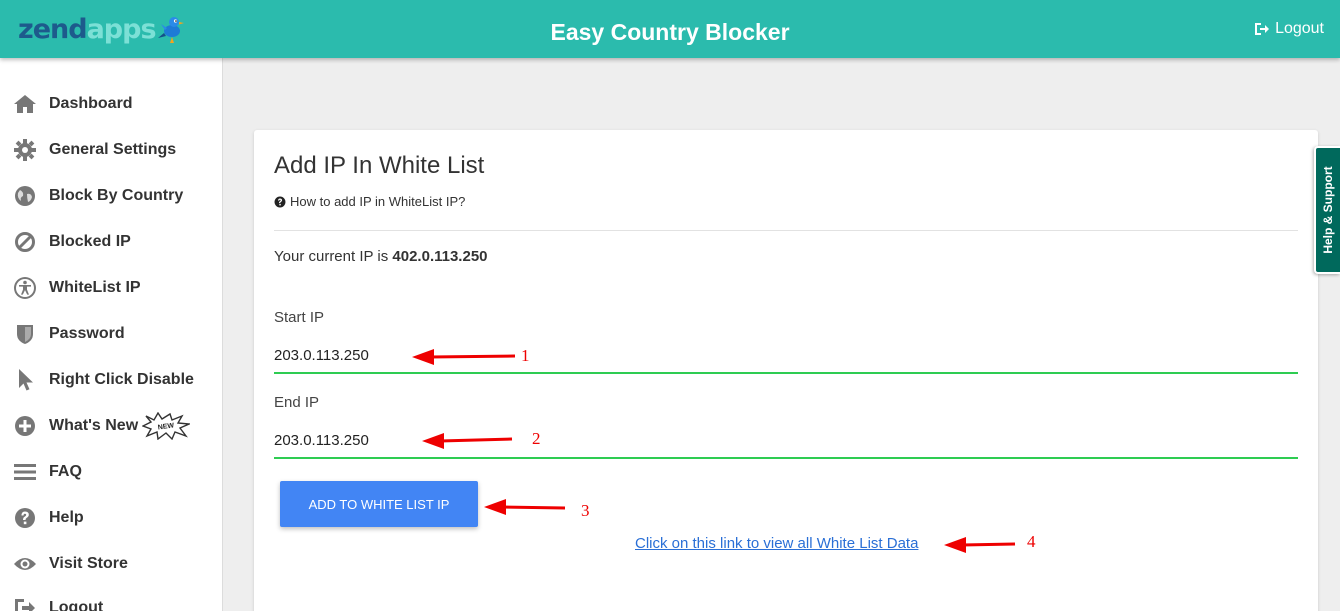  Describe the element at coordinates (379, 165) in the screenshot. I see `page-title: Add IP In White List` at that location.